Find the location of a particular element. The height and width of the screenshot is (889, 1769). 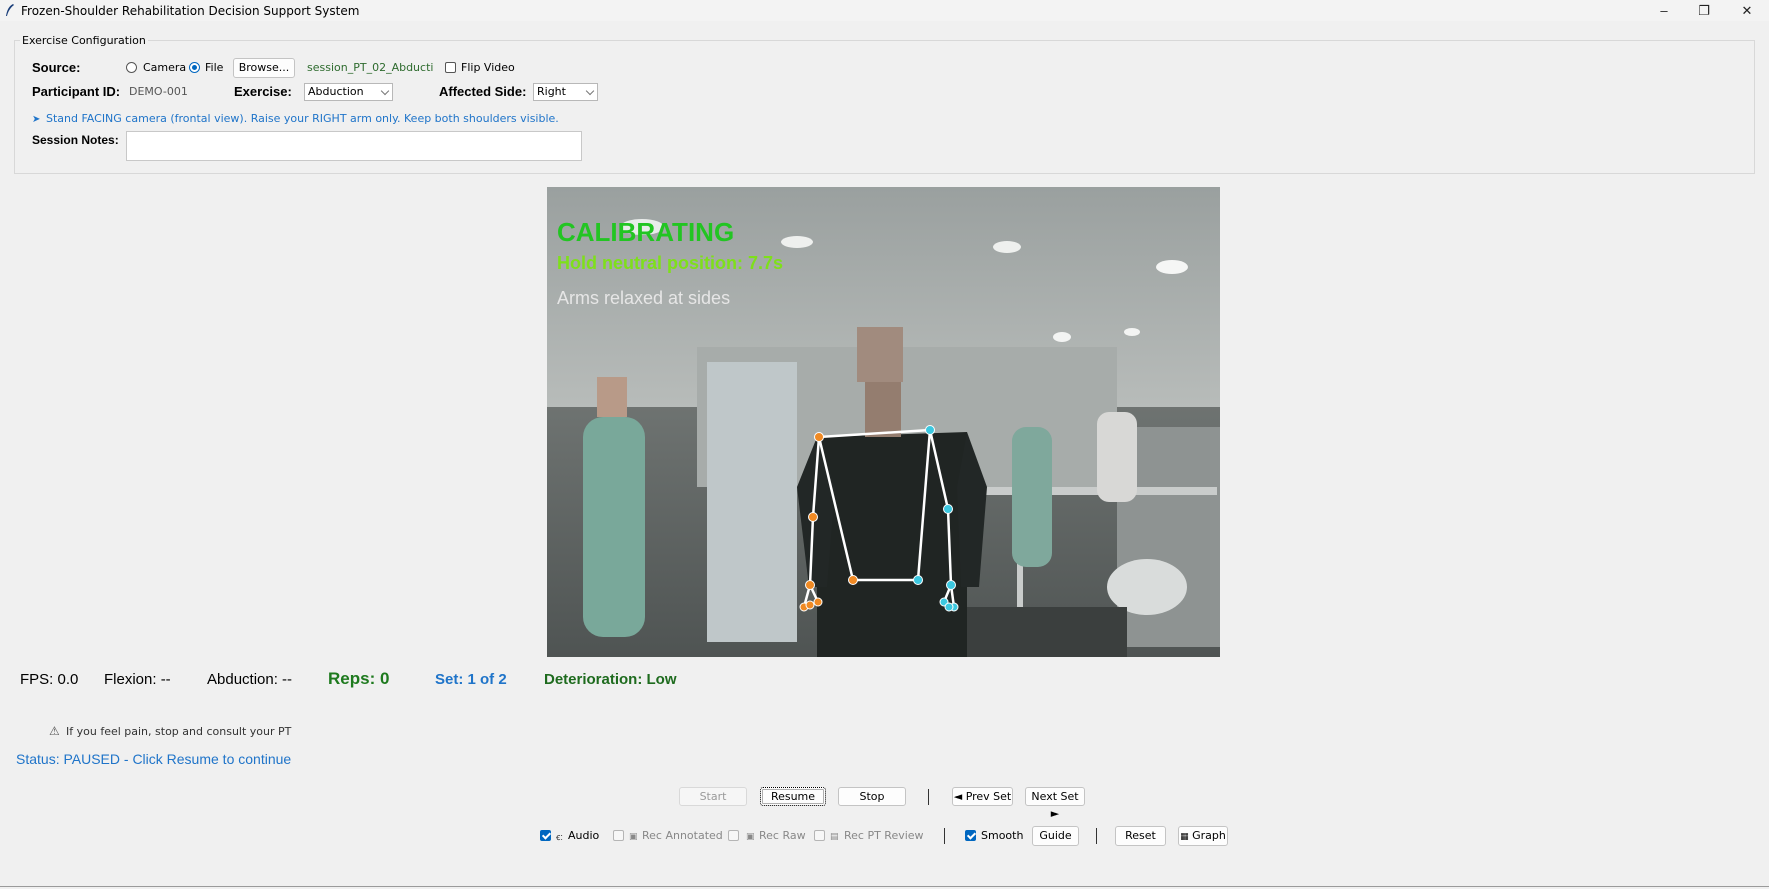

abduction-readout: Abduction: -- is located at coordinates (250, 679).